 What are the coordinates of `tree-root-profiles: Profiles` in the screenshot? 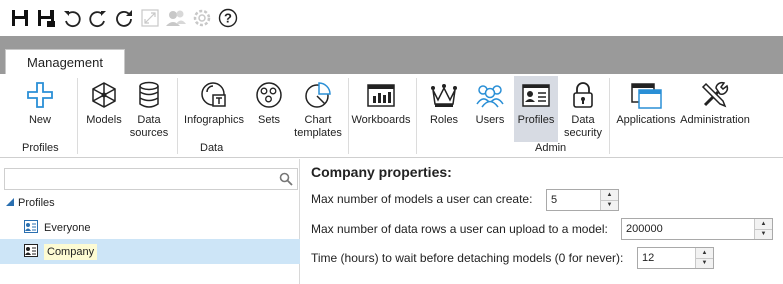 It's located at (30, 203).